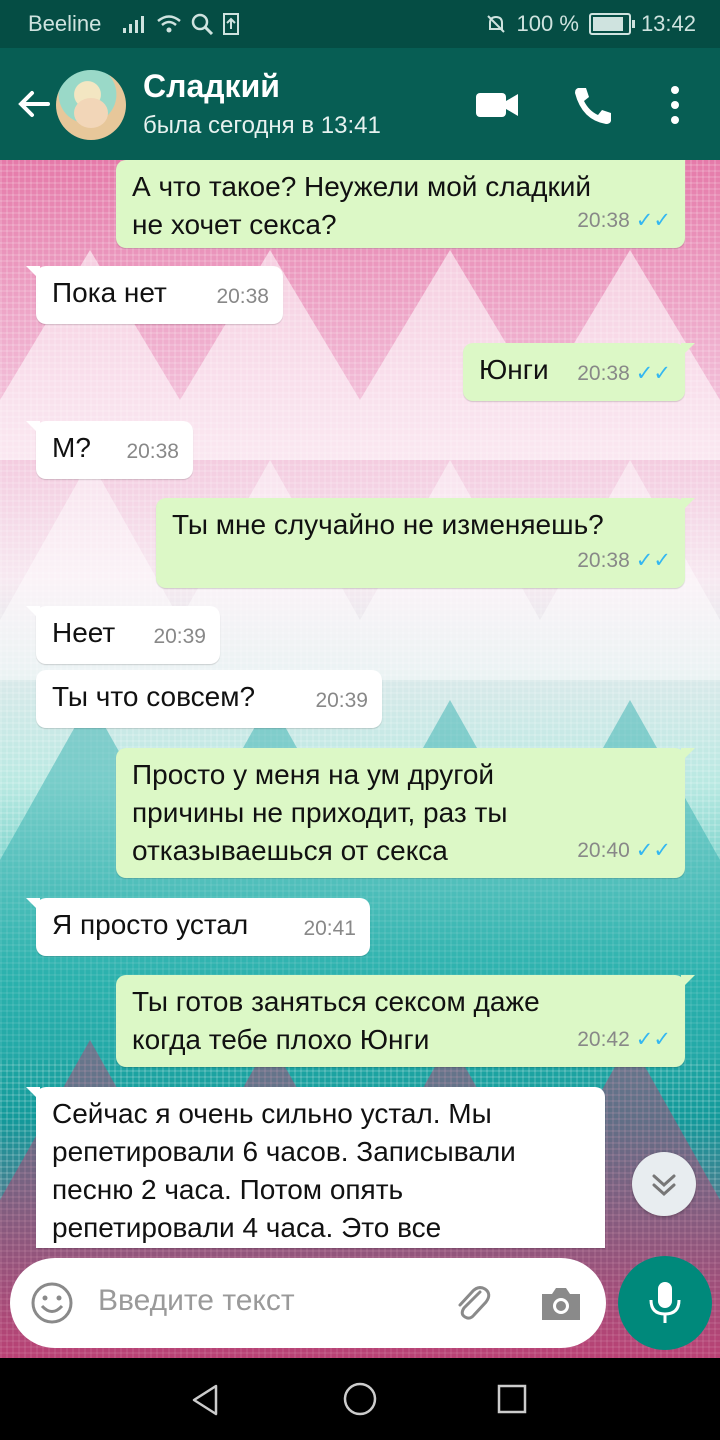 This screenshot has height=1440, width=720. What do you see at coordinates (211, 86) in the screenshot?
I see `contact-name: Сладкий` at bounding box center [211, 86].